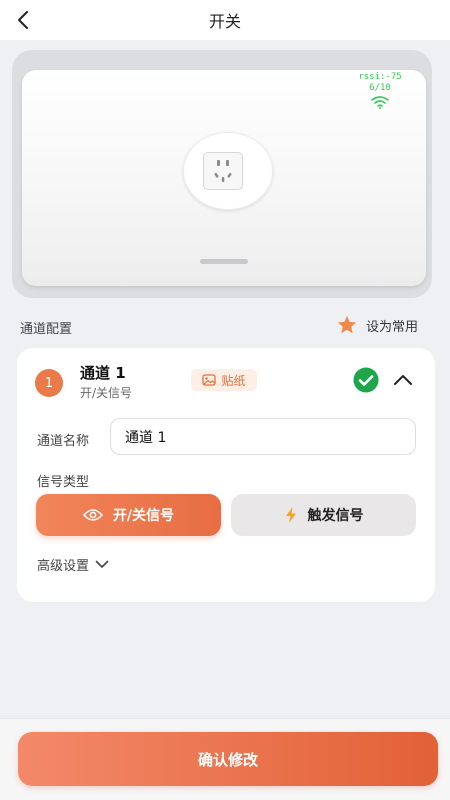  Describe the element at coordinates (263, 436) in the screenshot. I see `channel-name-input` at that location.